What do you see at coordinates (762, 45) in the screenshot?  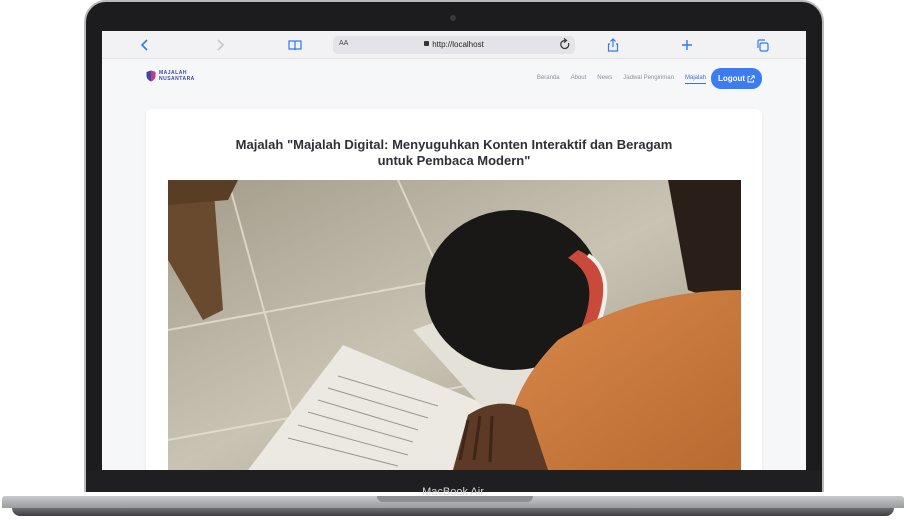 I see `tabs-icon` at bounding box center [762, 45].